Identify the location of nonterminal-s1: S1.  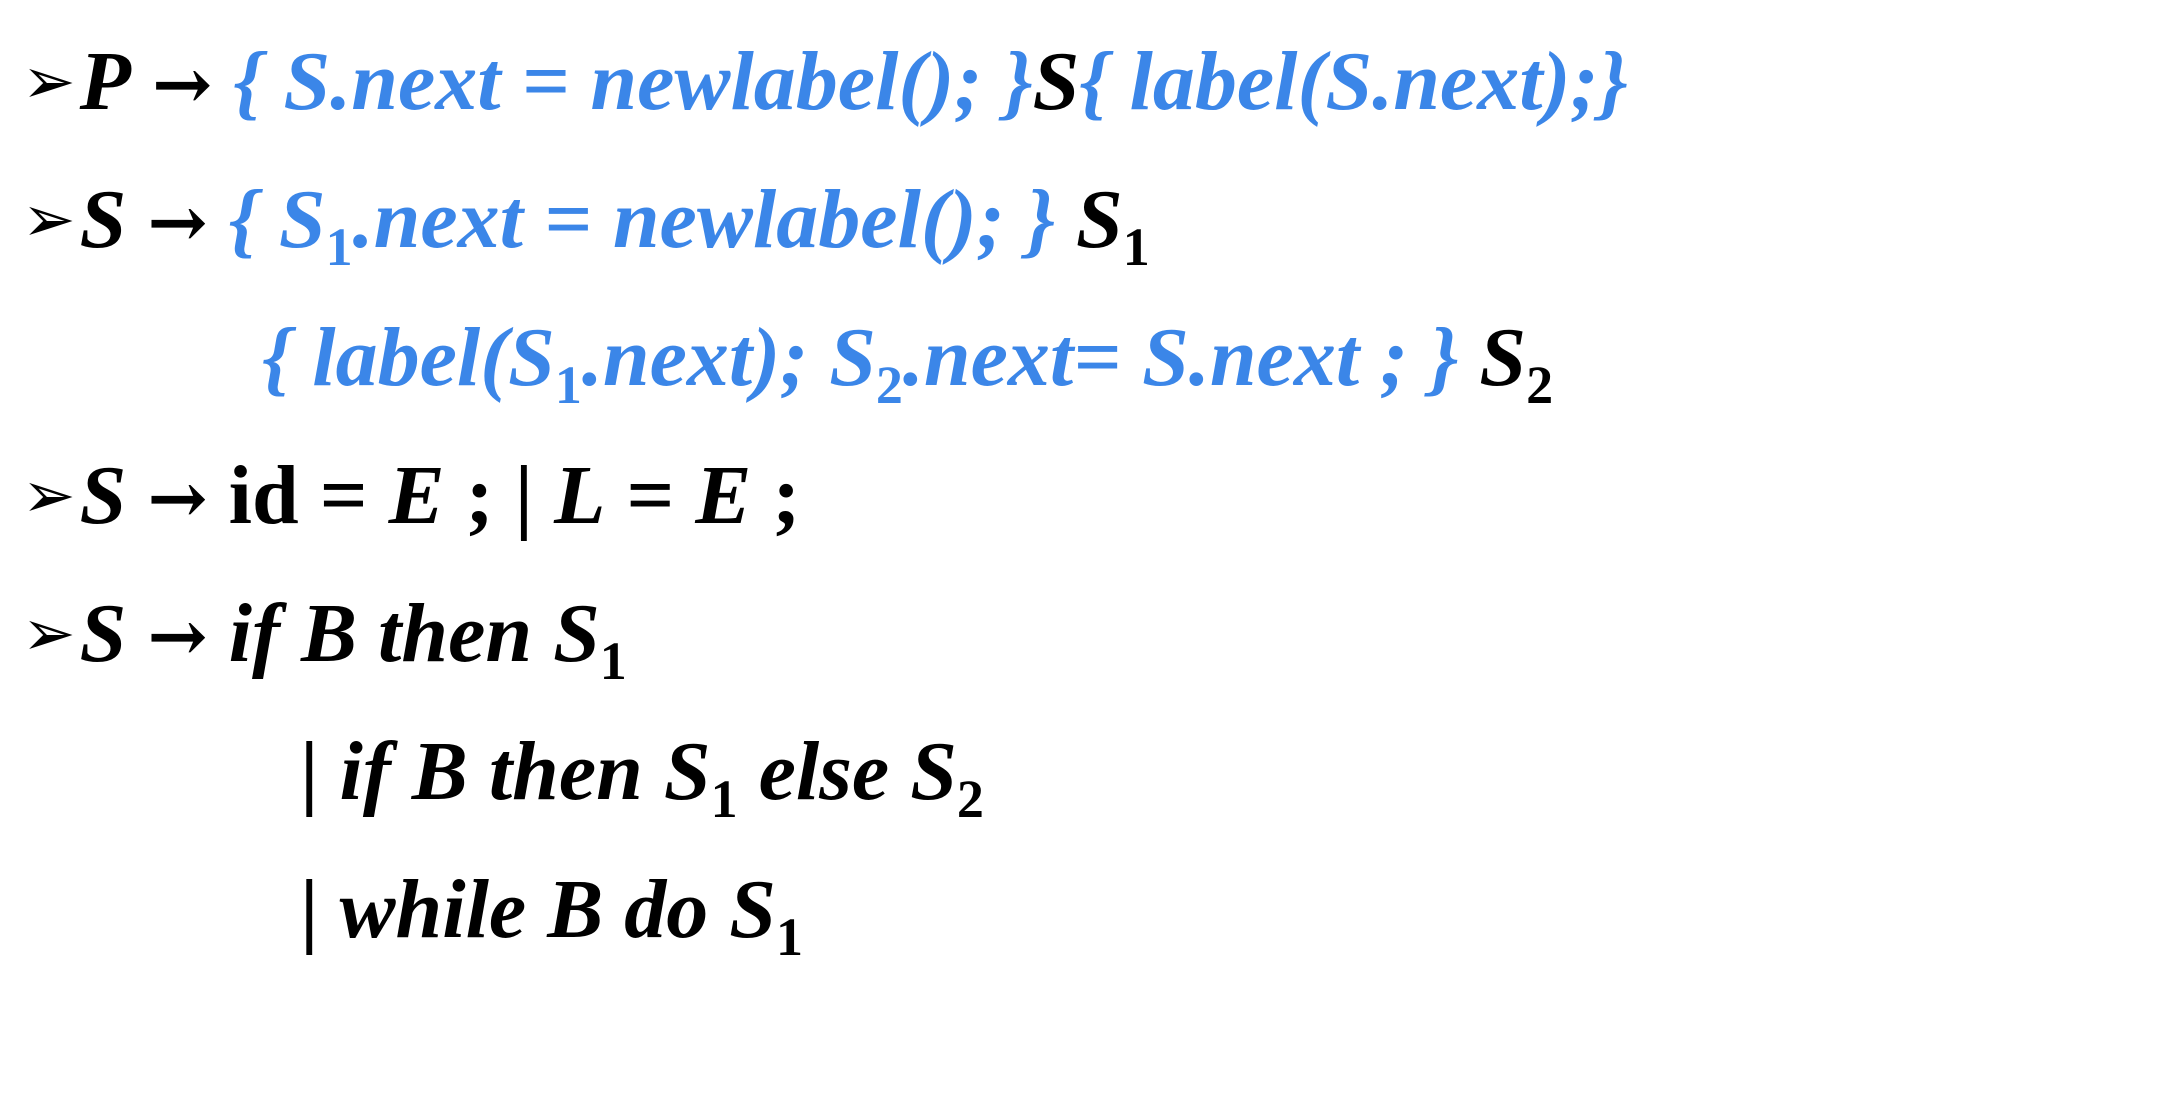
(1113, 225).